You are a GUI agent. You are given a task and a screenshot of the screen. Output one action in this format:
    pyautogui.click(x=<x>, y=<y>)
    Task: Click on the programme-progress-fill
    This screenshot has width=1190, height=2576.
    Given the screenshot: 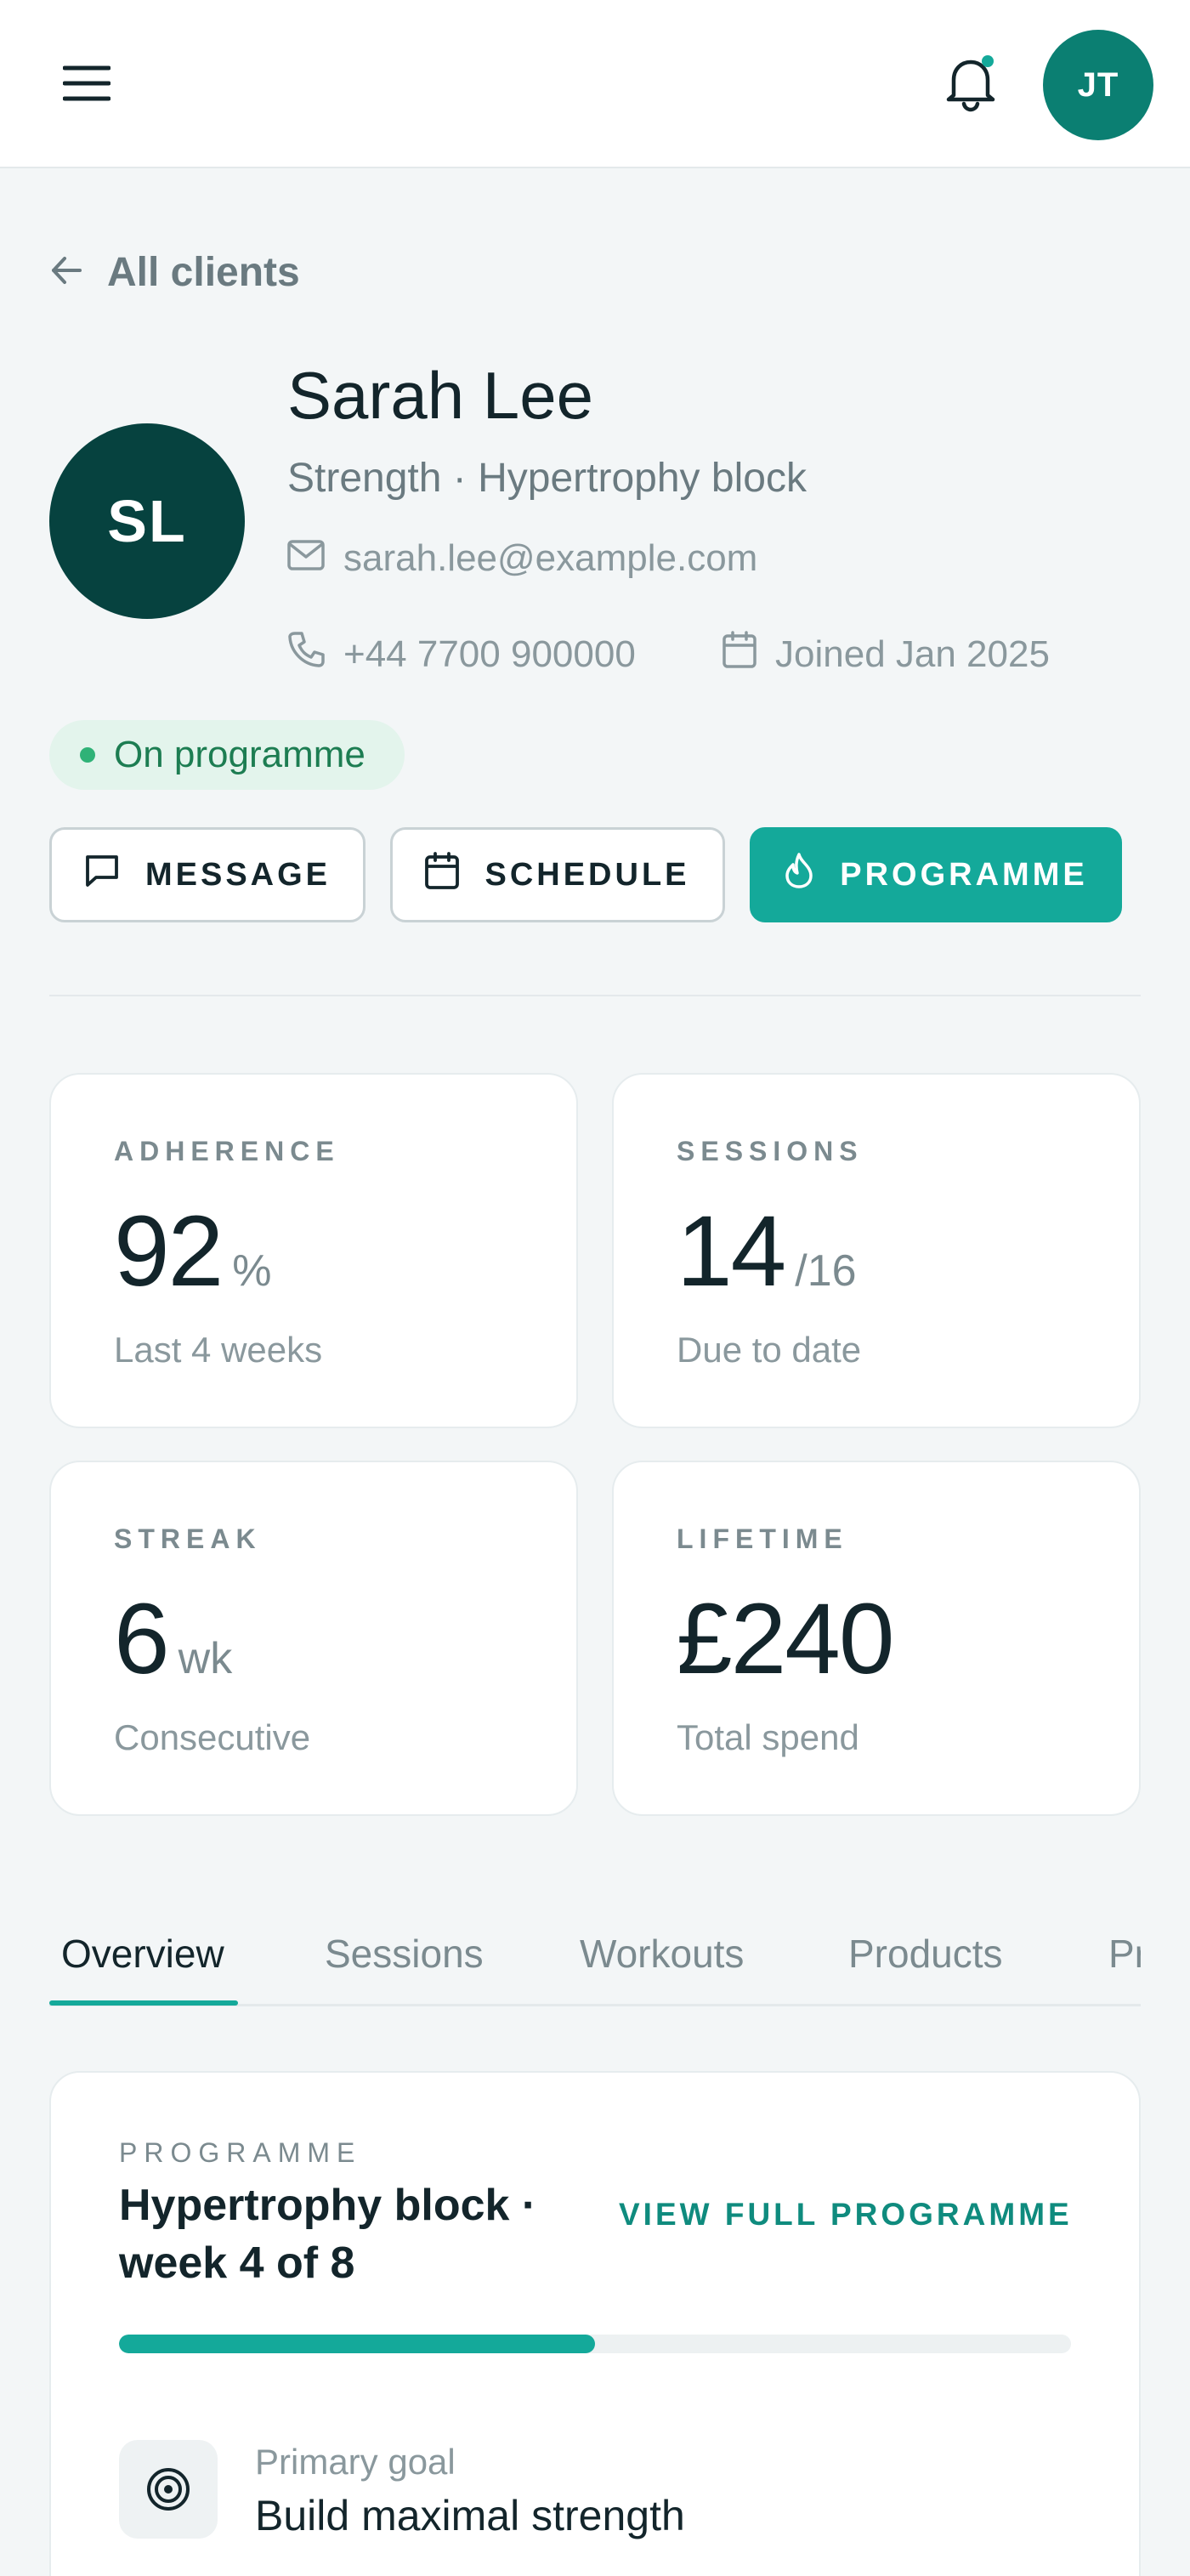 What is the action you would take?
    pyautogui.click(x=357, y=2344)
    